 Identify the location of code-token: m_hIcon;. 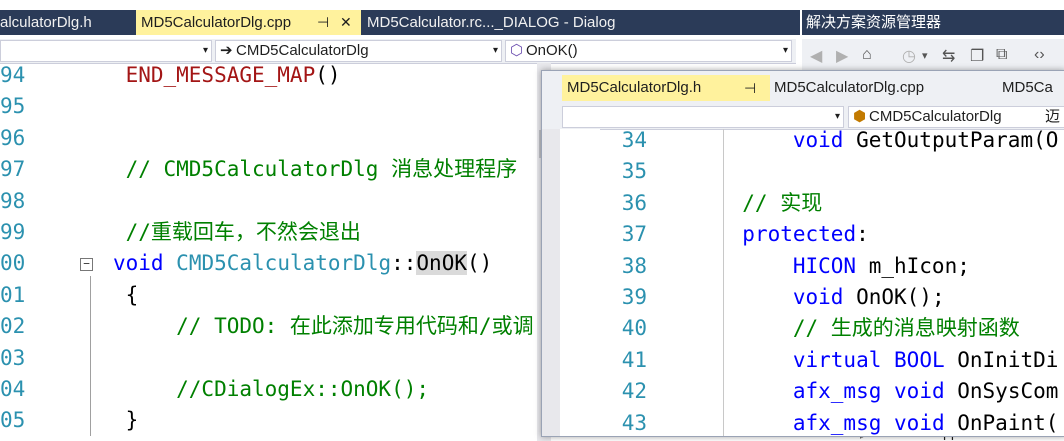
(913, 265).